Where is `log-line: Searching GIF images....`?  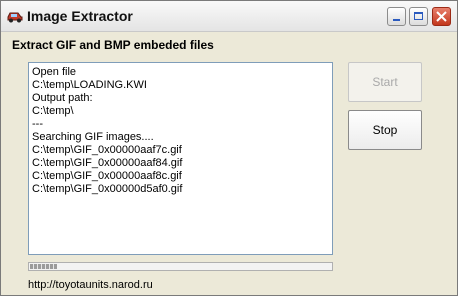 log-line: Searching GIF images.... is located at coordinates (93, 137).